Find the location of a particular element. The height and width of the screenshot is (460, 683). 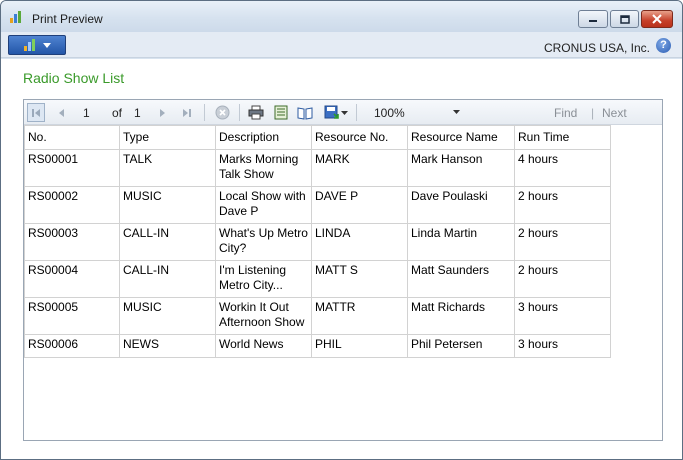

printer-icon is located at coordinates (256, 112).